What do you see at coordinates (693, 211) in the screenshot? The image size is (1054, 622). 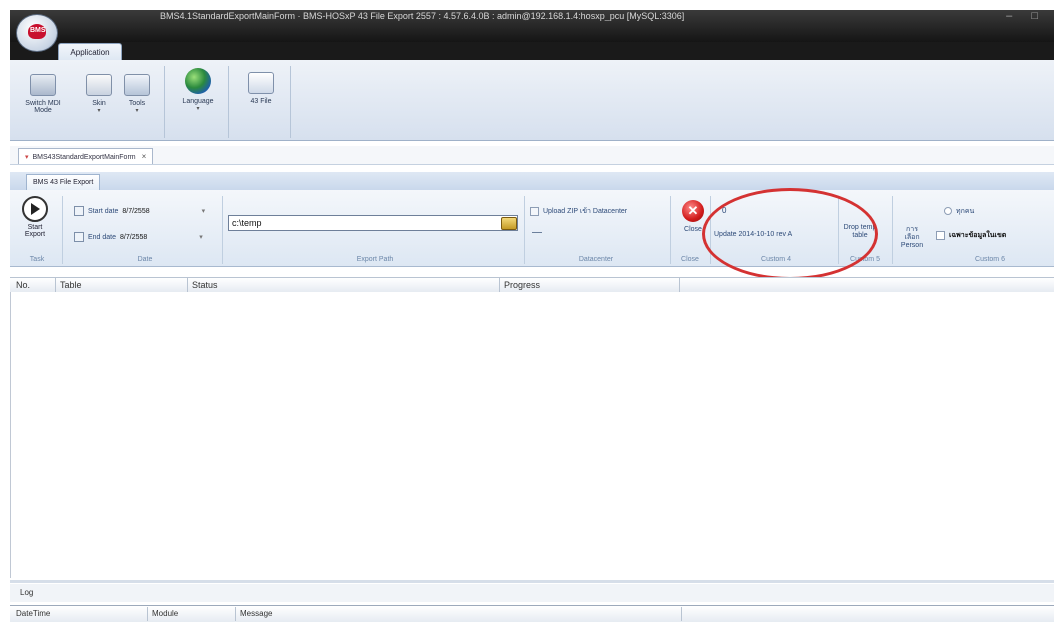 I see `close-icon: ✕` at bounding box center [693, 211].